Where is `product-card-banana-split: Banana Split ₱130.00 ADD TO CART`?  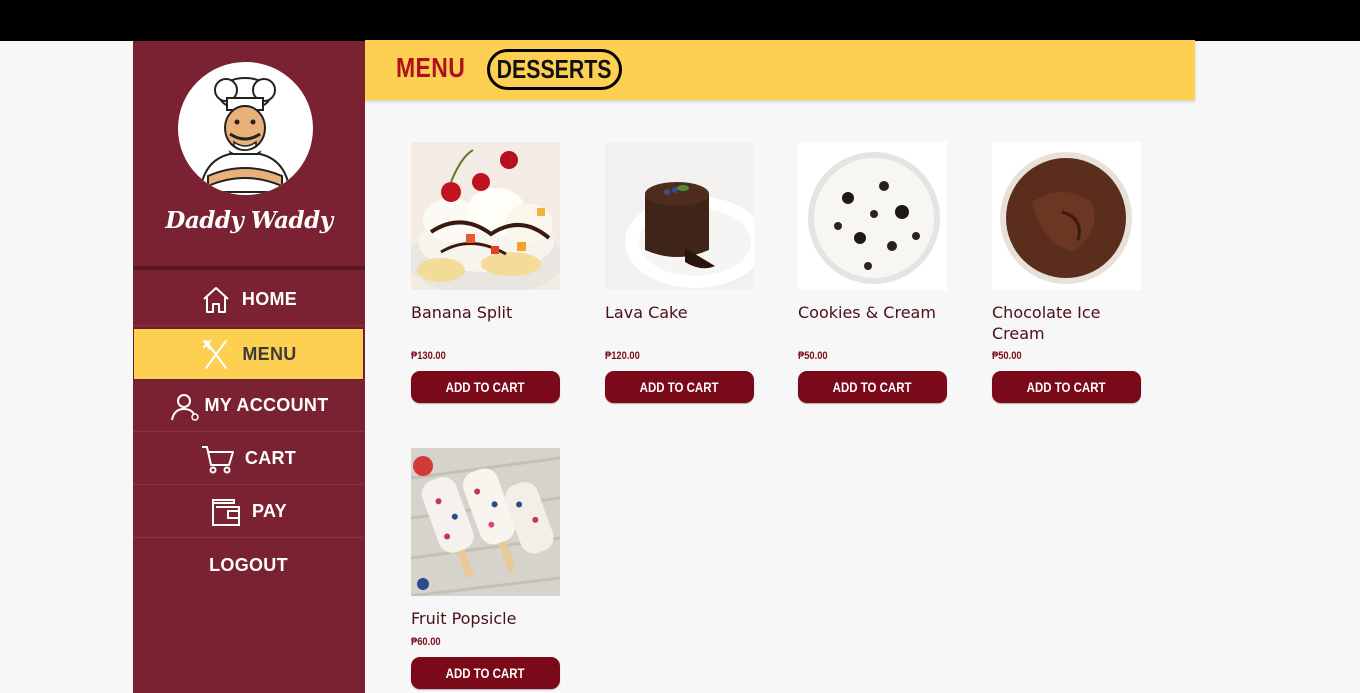 product-card-banana-split: Banana Split ₱130.00 ADD TO CART is located at coordinates (485, 272).